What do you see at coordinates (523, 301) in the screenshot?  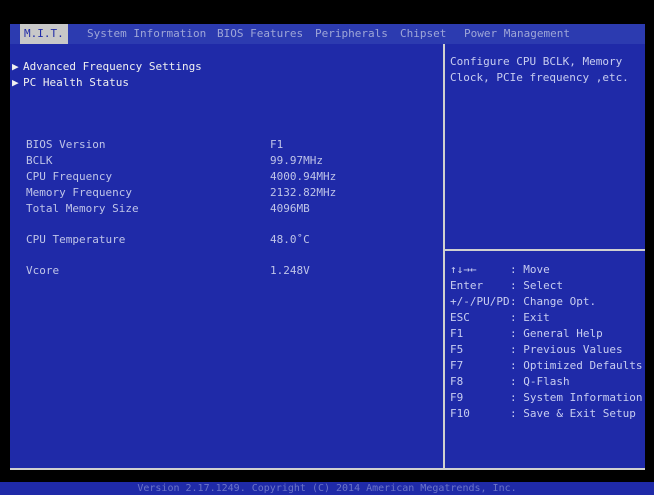 I see `key-hint-change-opt: +/-/PU/PD: Change Opt.` at bounding box center [523, 301].